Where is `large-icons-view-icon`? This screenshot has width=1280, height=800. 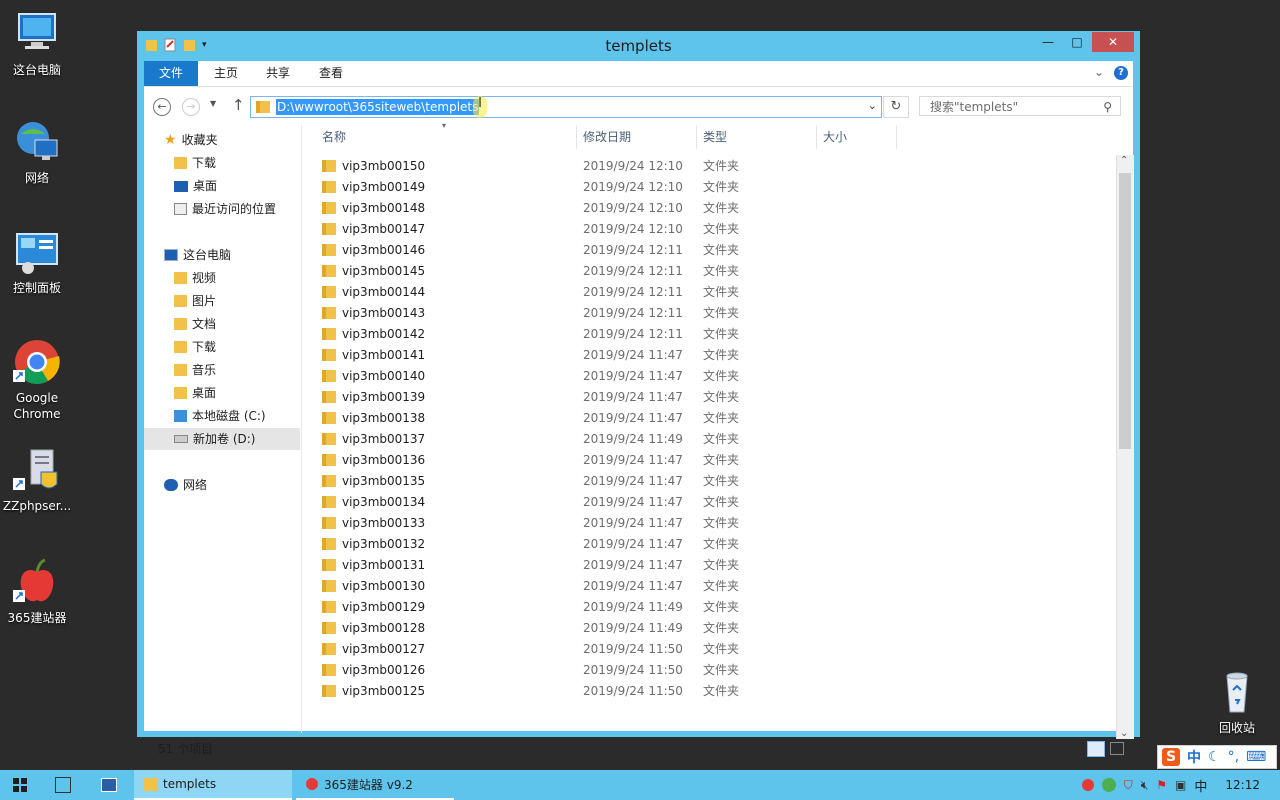
large-icons-view-icon is located at coordinates (1117, 748).